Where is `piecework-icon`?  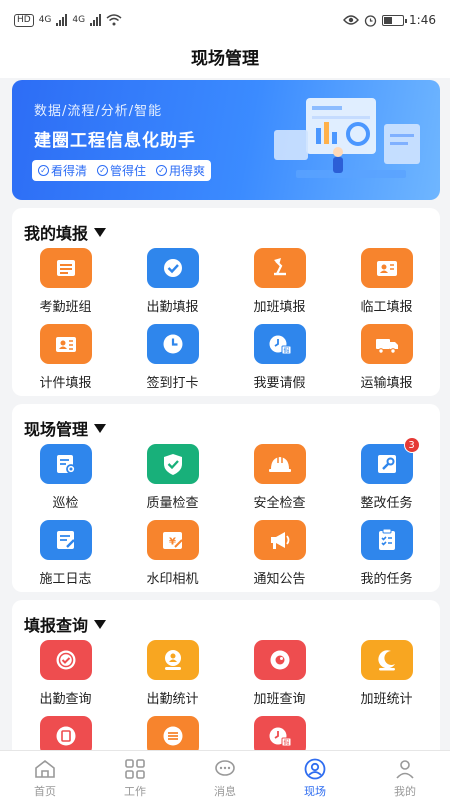 piecework-icon is located at coordinates (65, 344).